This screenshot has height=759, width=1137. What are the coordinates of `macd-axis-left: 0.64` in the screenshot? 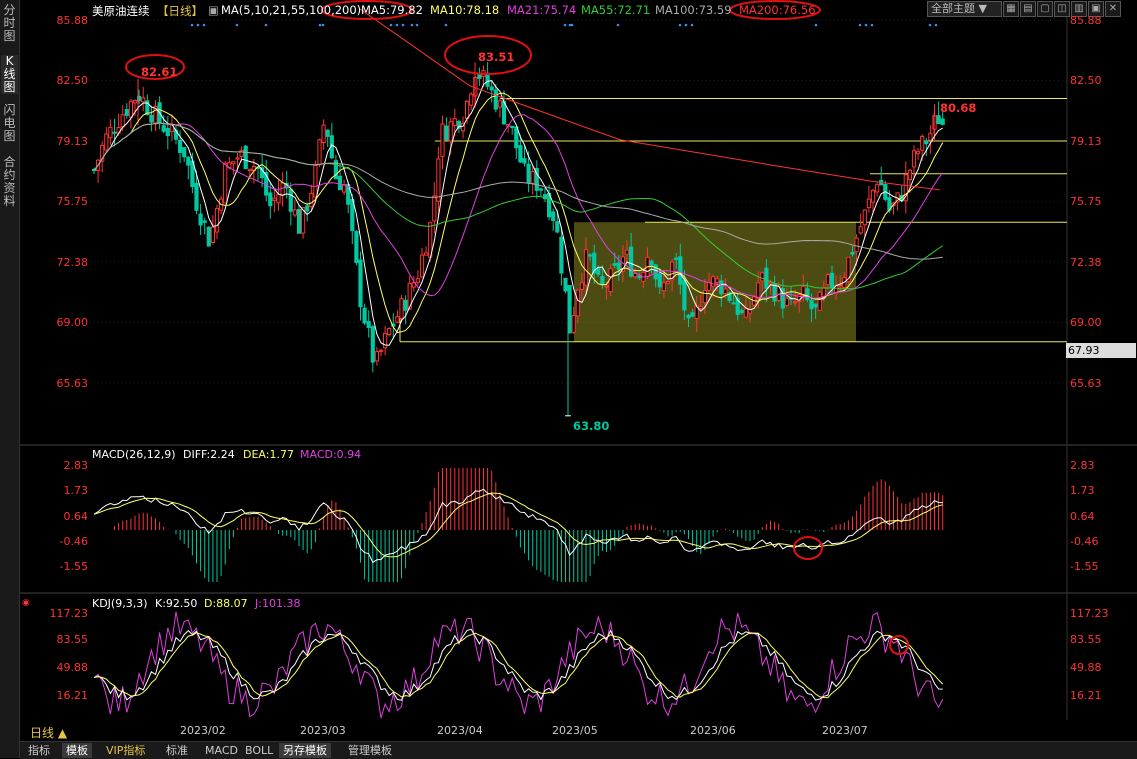 It's located at (76, 516).